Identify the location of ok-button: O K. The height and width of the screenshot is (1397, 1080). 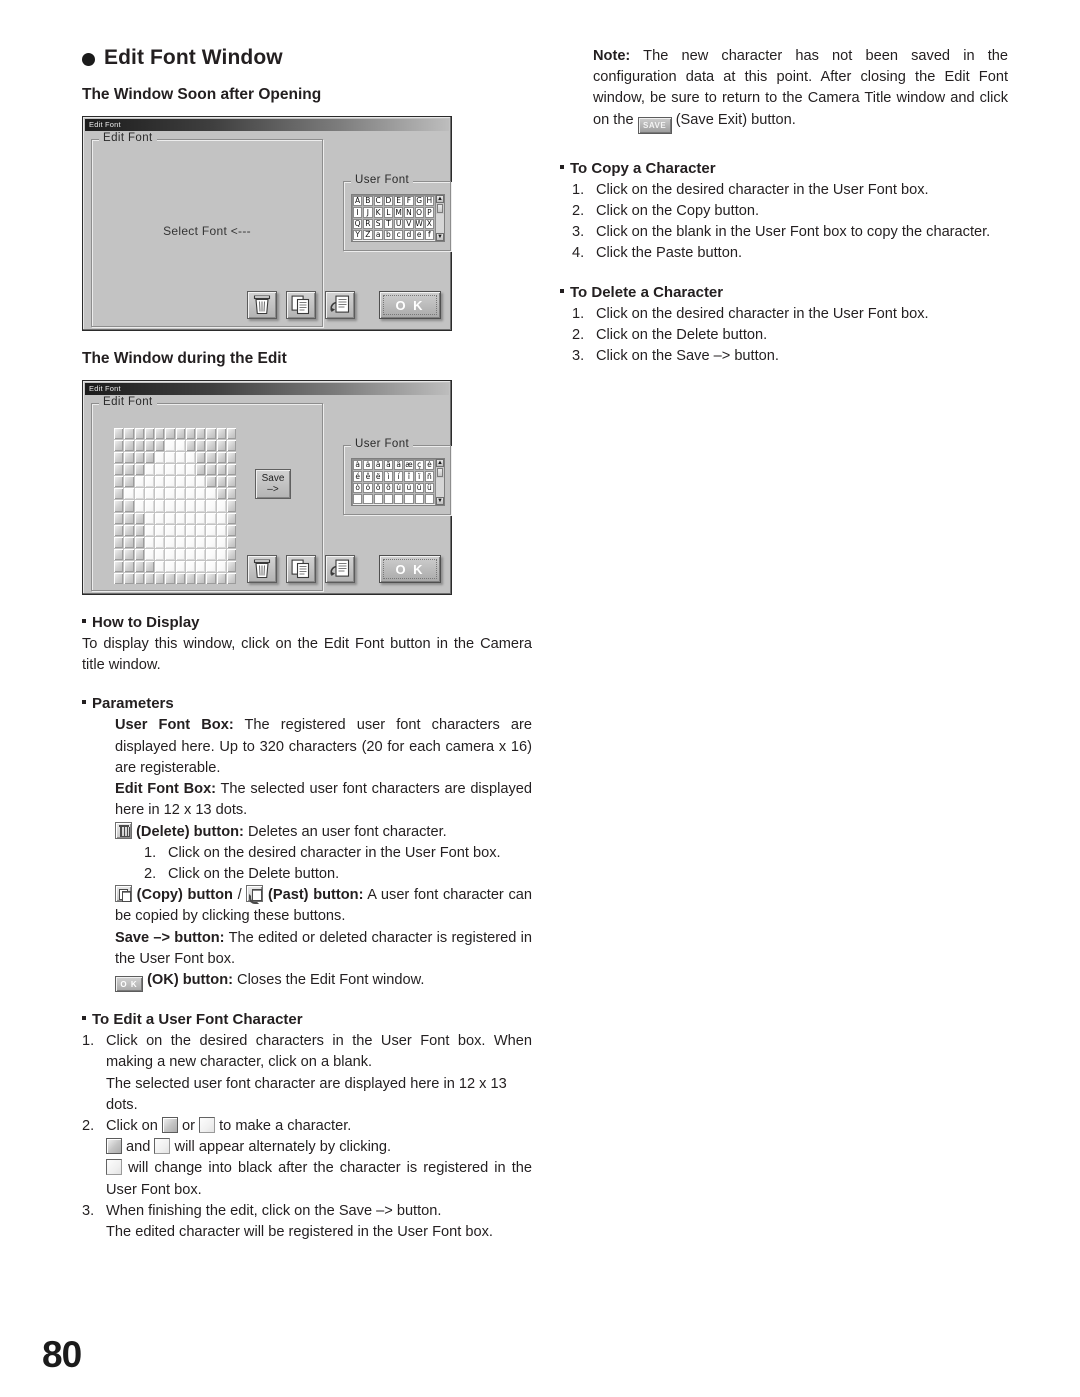
(410, 569).